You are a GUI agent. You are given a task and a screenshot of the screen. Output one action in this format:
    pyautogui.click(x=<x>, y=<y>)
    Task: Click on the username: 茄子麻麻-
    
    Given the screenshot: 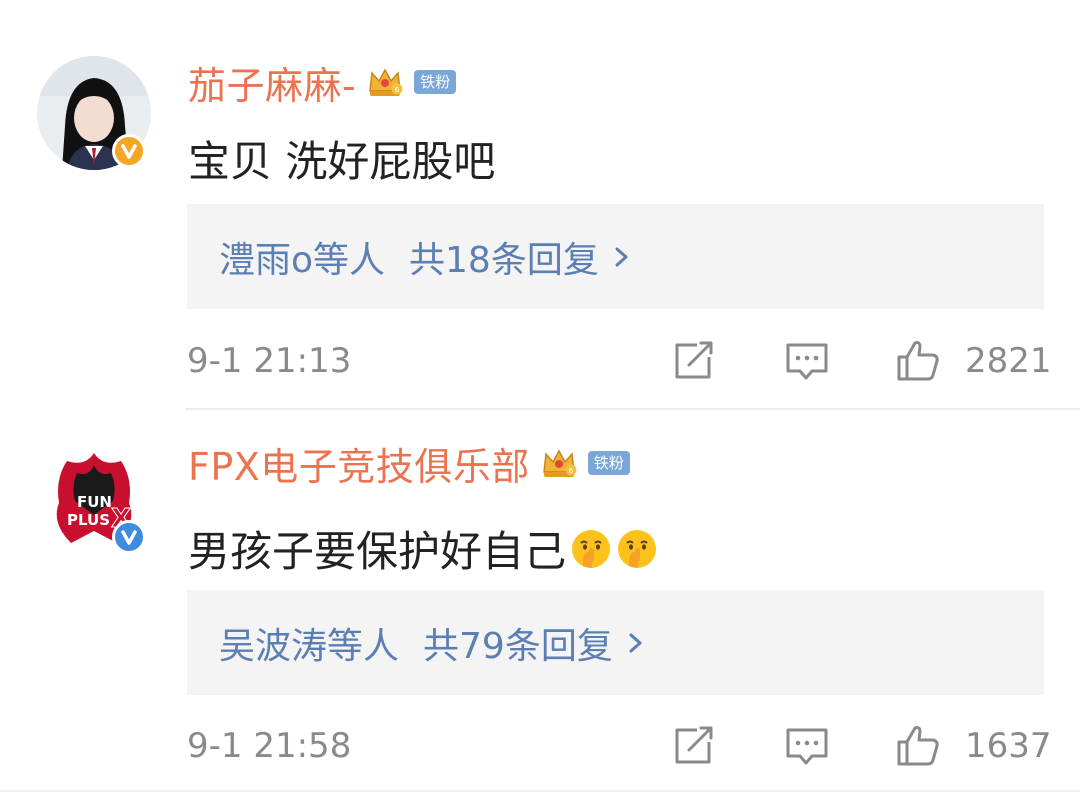 What is the action you would take?
    pyautogui.click(x=272, y=82)
    